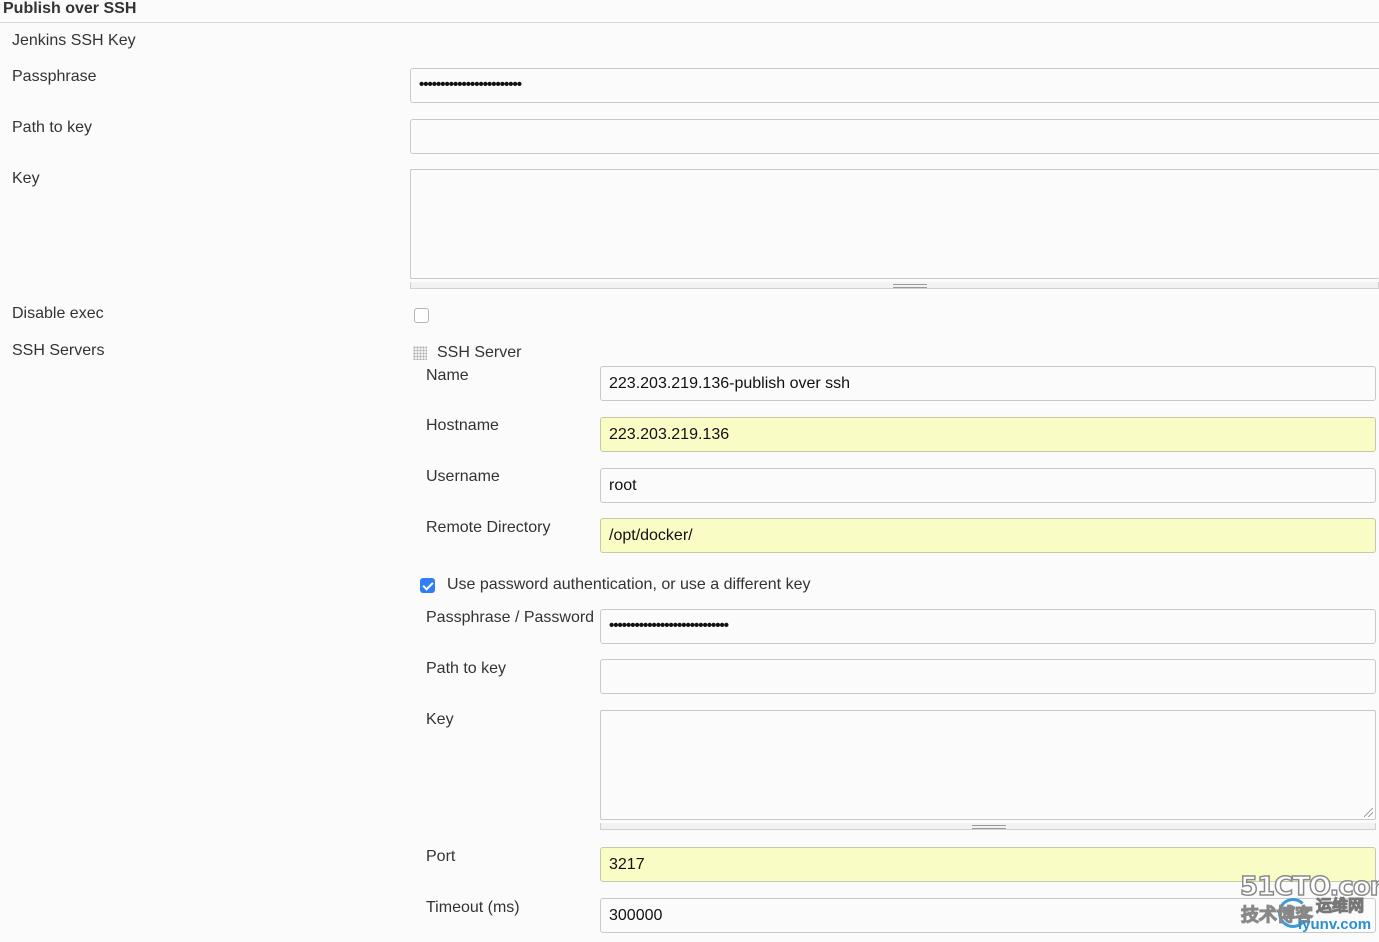 Image resolution: width=1379 pixels, height=942 pixels. Describe the element at coordinates (988, 535) in the screenshot. I see `remote-directory-input: /opt/docker/` at that location.